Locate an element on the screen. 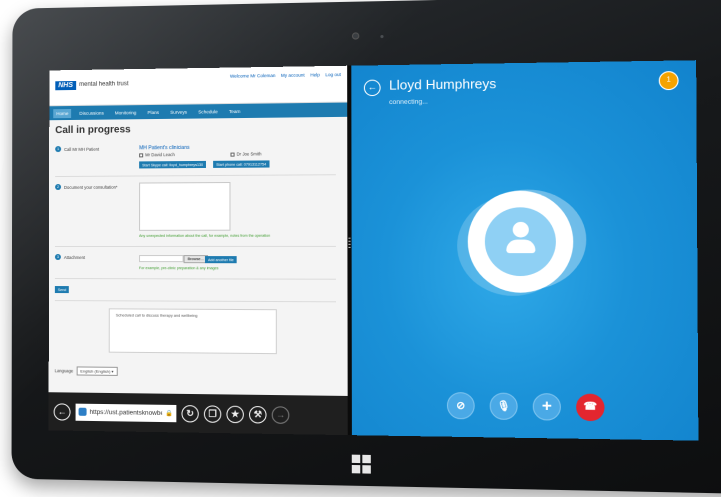 This screenshot has width=721, height=497. language-selector: Language English (English) ▾ is located at coordinates (86, 371).